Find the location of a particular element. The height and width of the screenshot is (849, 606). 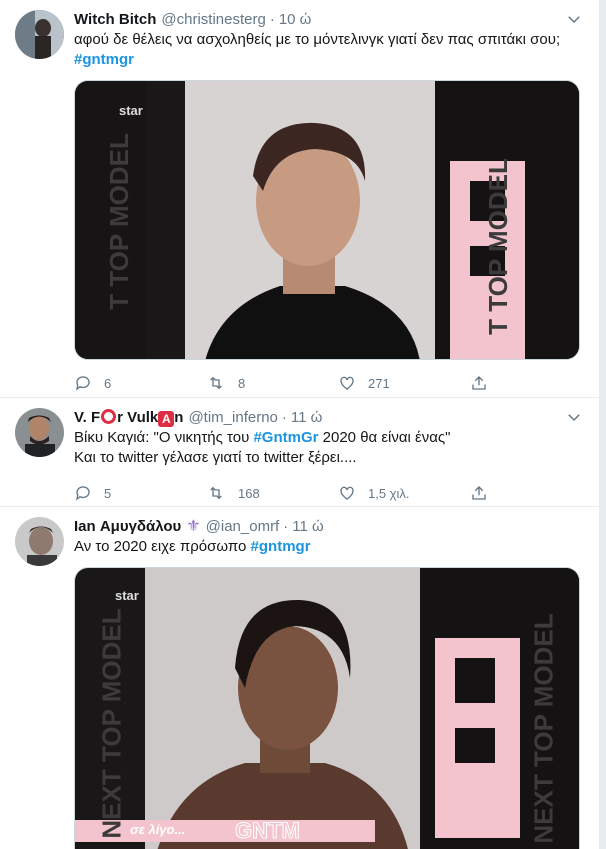

reply-button: 6 is located at coordinates (140, 383).